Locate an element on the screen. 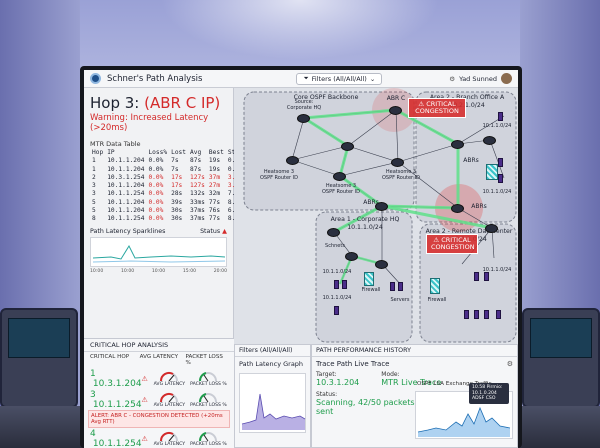  mtr-row: 310.1.1.2540.0%28s132s32m7.6 is located at coordinates (169, 194).